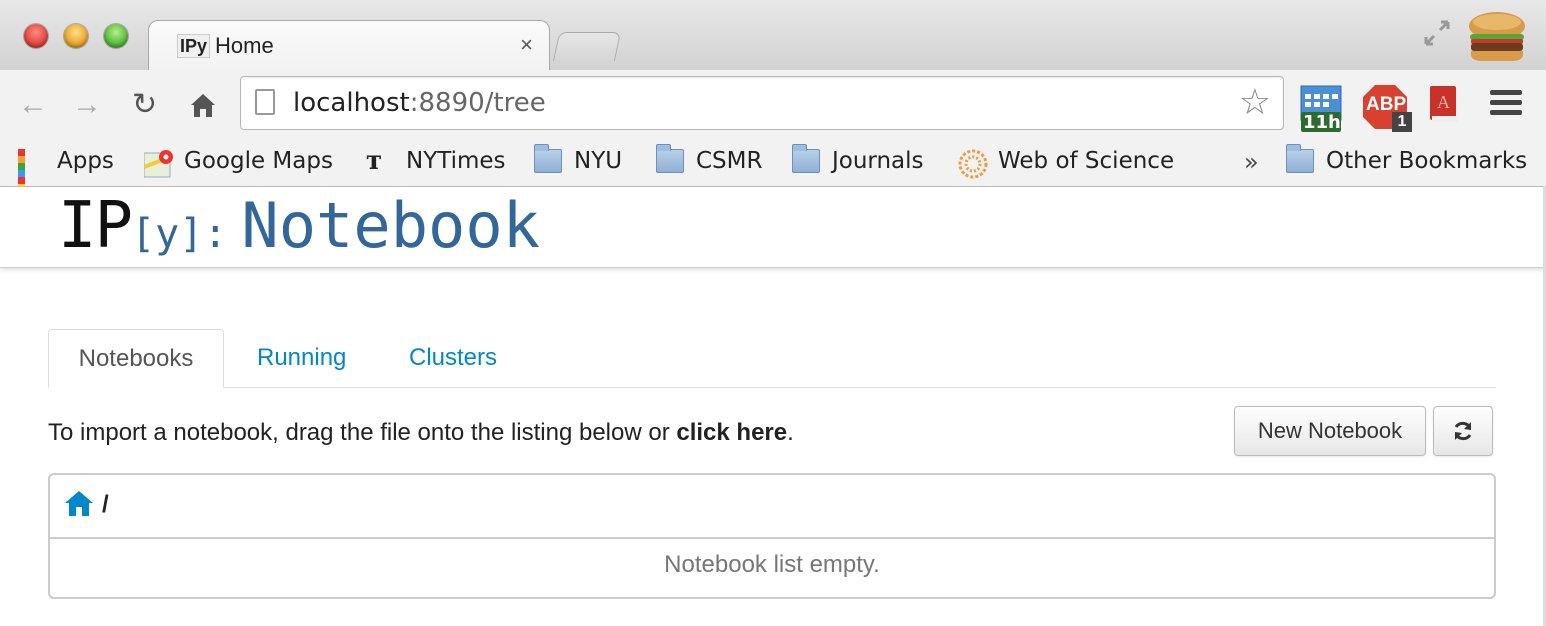 The image size is (1546, 626). Describe the element at coordinates (179, 234) in the screenshot. I see `logo-y: [y]:` at that location.